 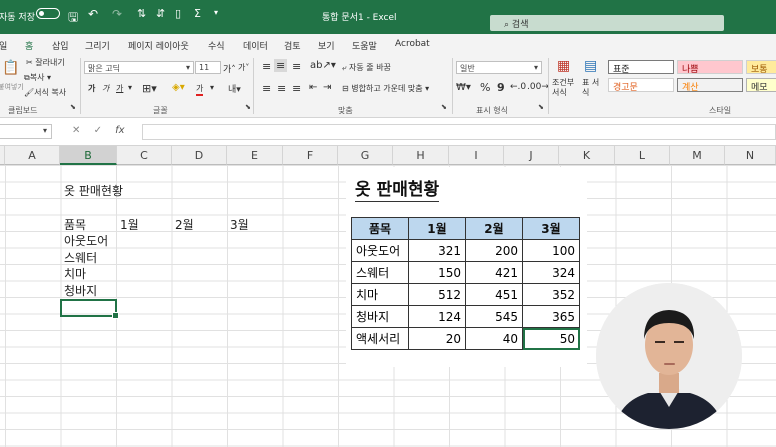 I want to click on sort-desc-icon: ⇵, so click(x=160, y=13).